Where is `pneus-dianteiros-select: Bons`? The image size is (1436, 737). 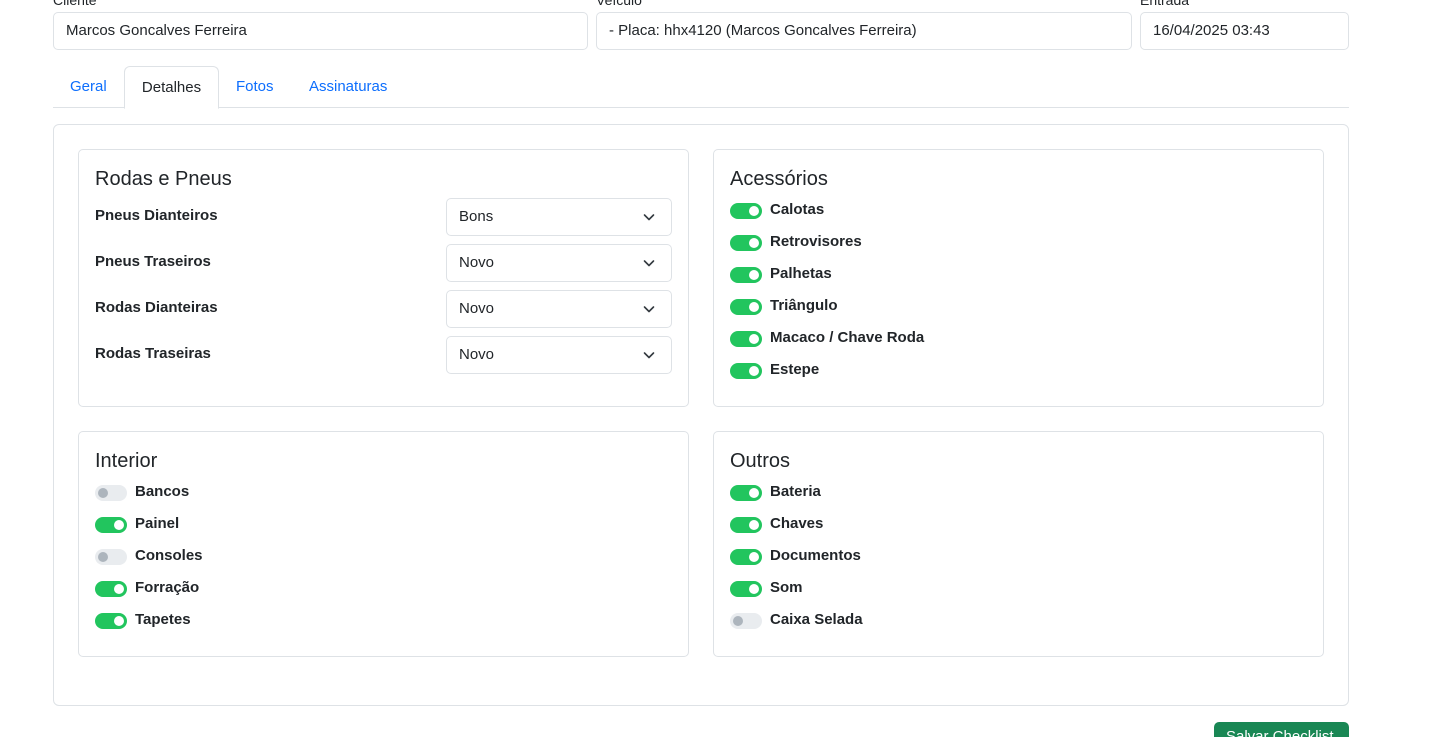
pneus-dianteiros-select: Bons is located at coordinates (559, 217).